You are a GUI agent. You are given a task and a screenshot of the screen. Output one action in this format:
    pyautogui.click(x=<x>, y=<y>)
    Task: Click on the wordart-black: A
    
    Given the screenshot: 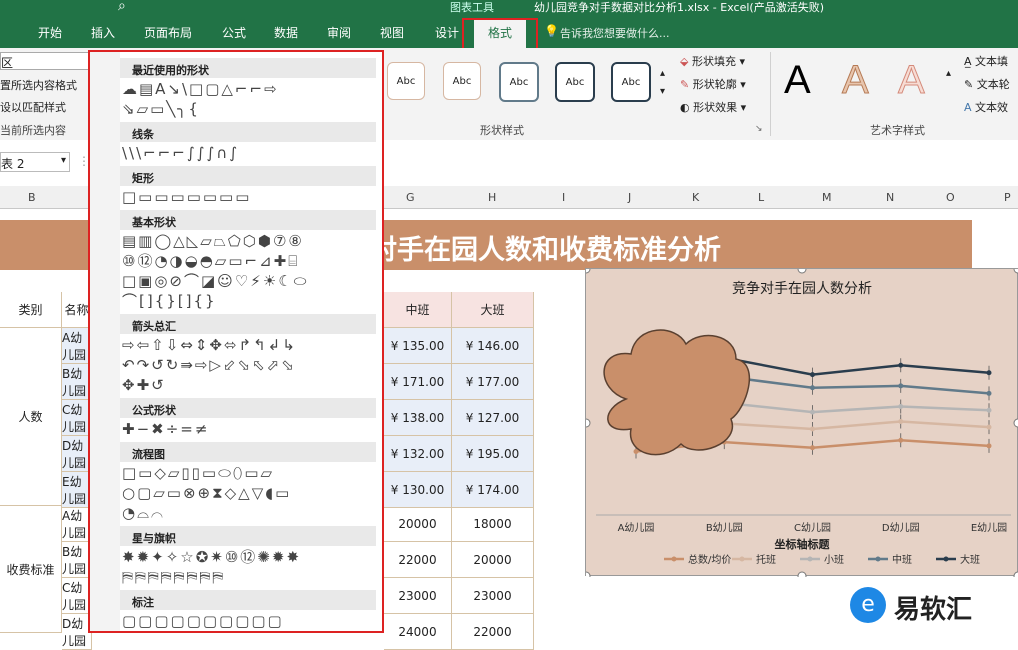 What is the action you would take?
    pyautogui.click(x=797, y=80)
    